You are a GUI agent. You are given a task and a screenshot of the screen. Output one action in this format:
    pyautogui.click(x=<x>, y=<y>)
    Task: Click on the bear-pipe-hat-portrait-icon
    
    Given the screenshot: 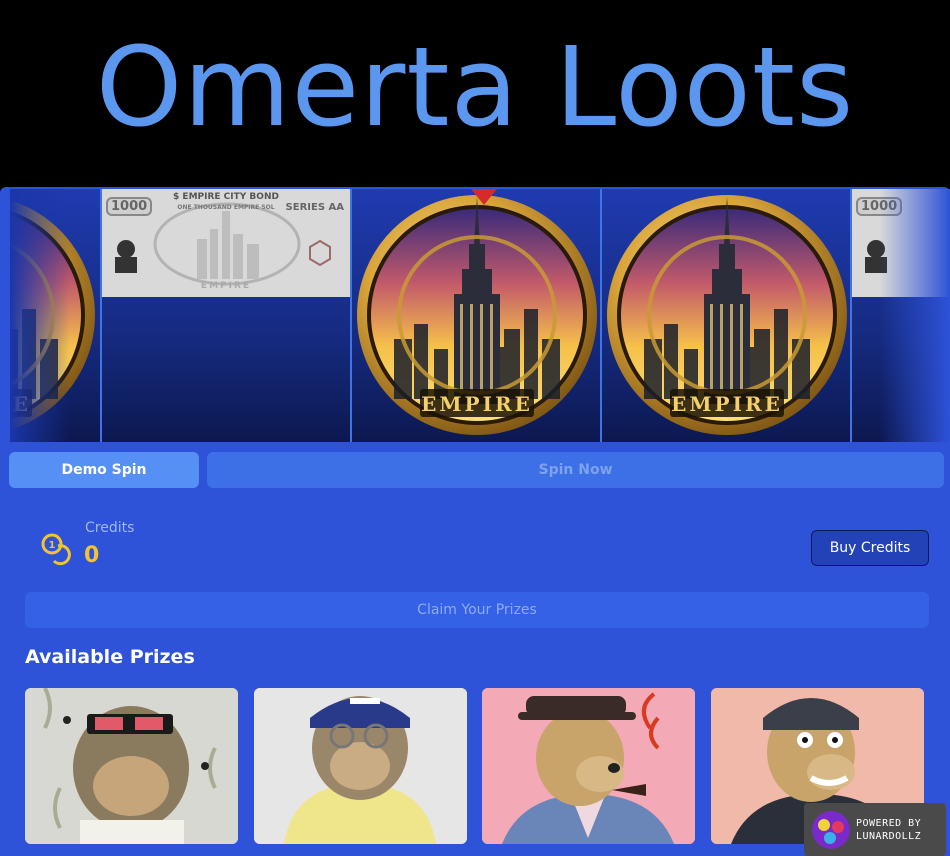 What is the action you would take?
    pyautogui.click(x=588, y=766)
    